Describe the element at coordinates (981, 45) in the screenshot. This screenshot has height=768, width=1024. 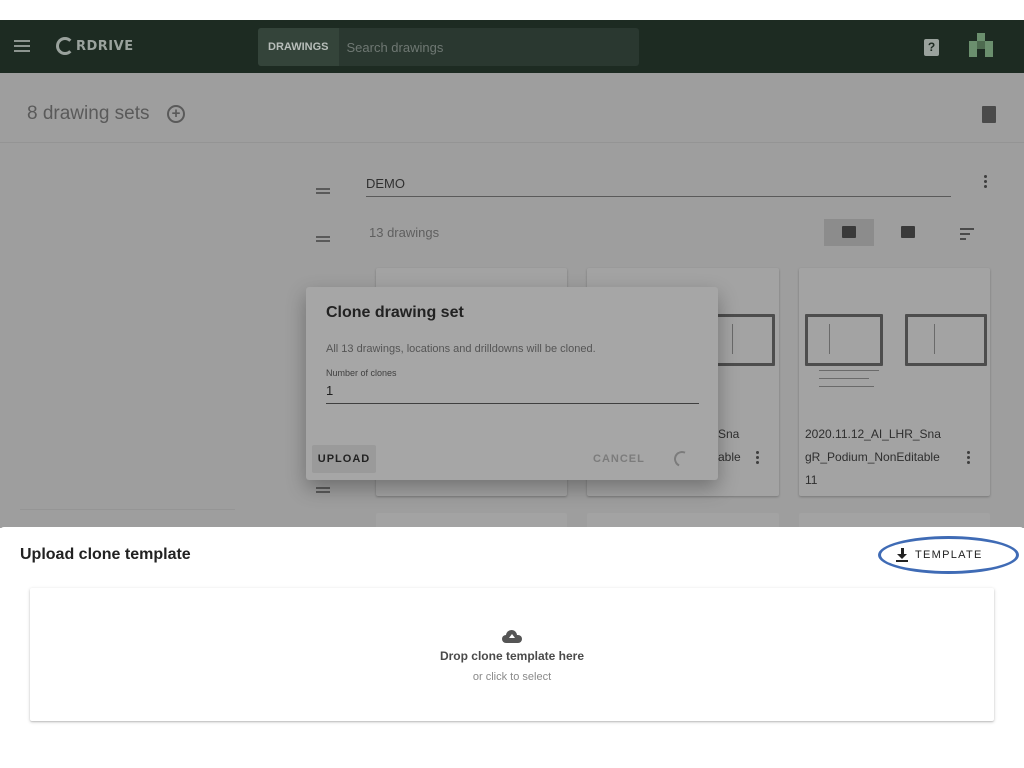
I see `avatar` at that location.